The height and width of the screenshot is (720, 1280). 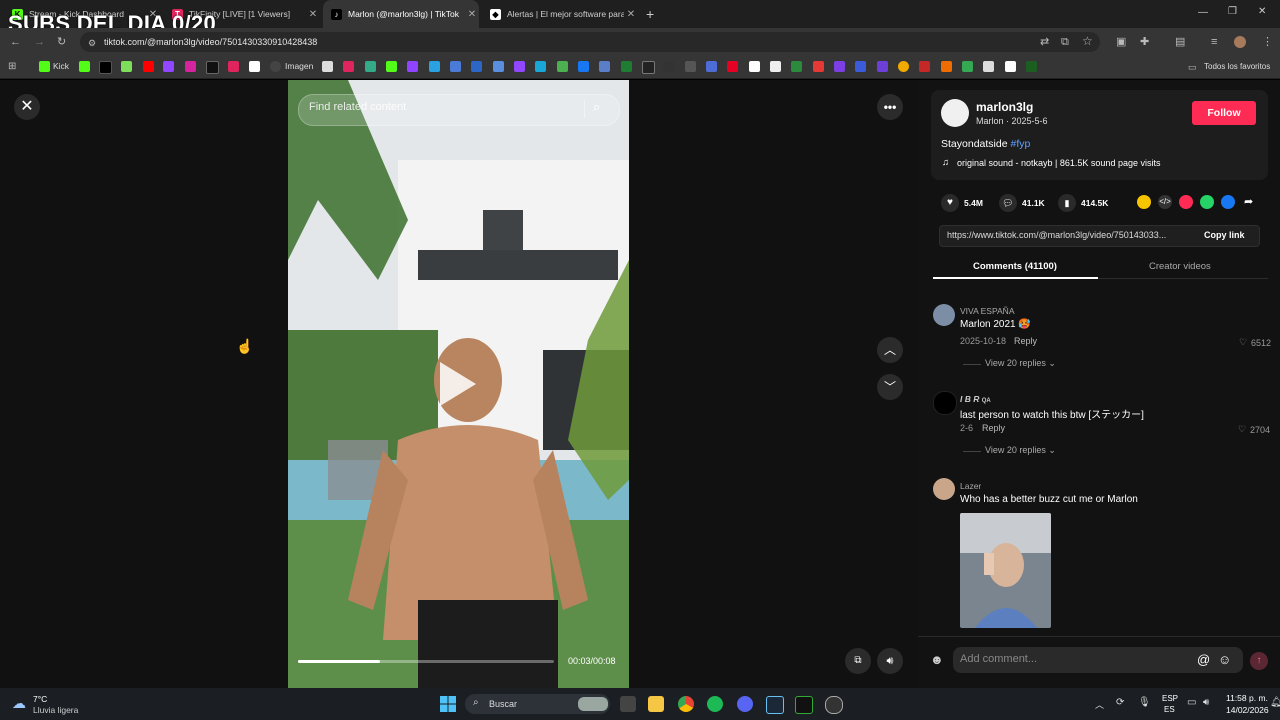 I want to click on comment-image, so click(x=1005, y=570).